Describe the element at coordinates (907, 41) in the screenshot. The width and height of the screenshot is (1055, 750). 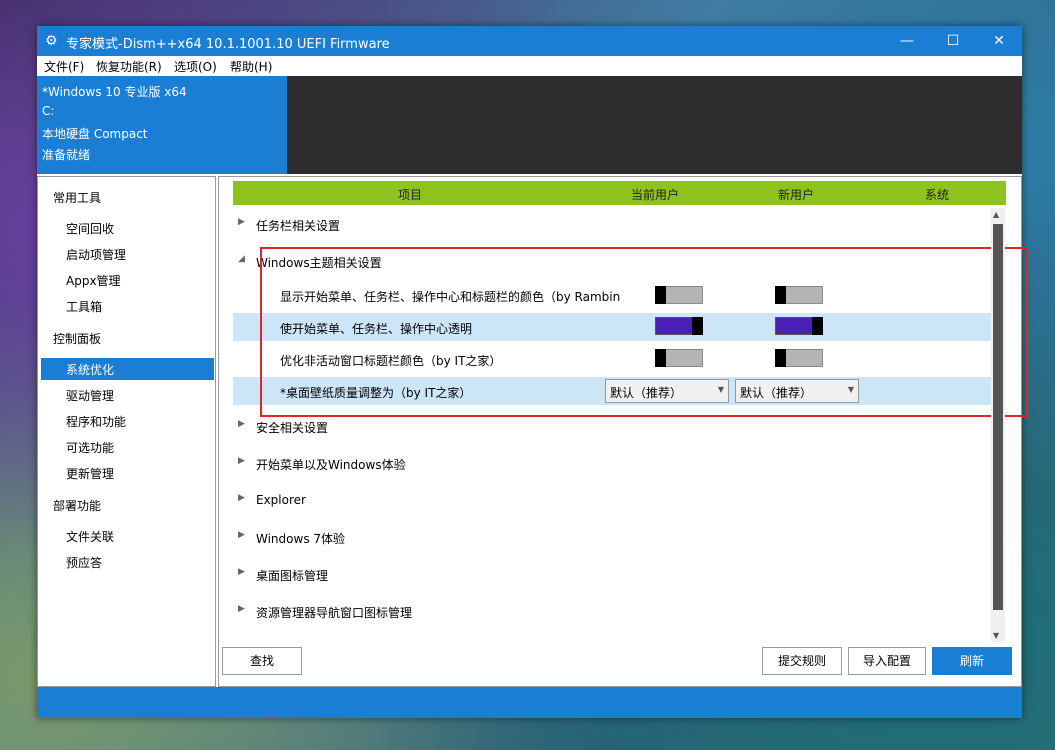
I see `minimize-button: —` at that location.